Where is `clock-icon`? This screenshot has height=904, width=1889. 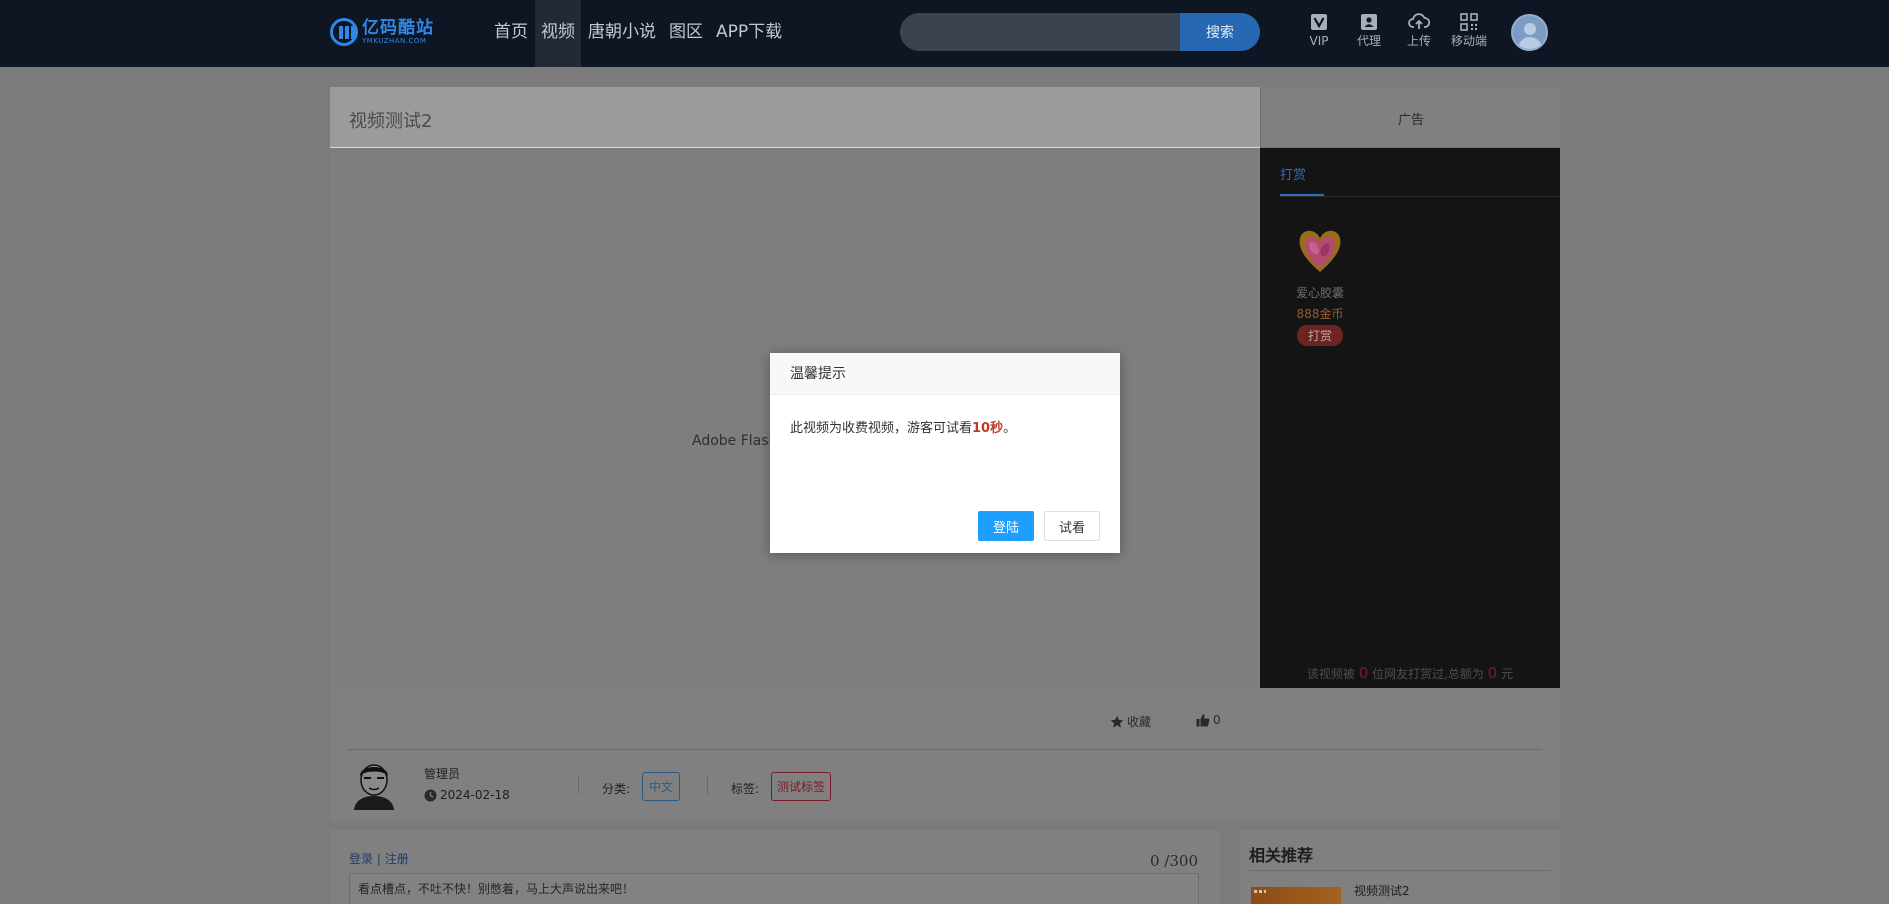 clock-icon is located at coordinates (430, 795).